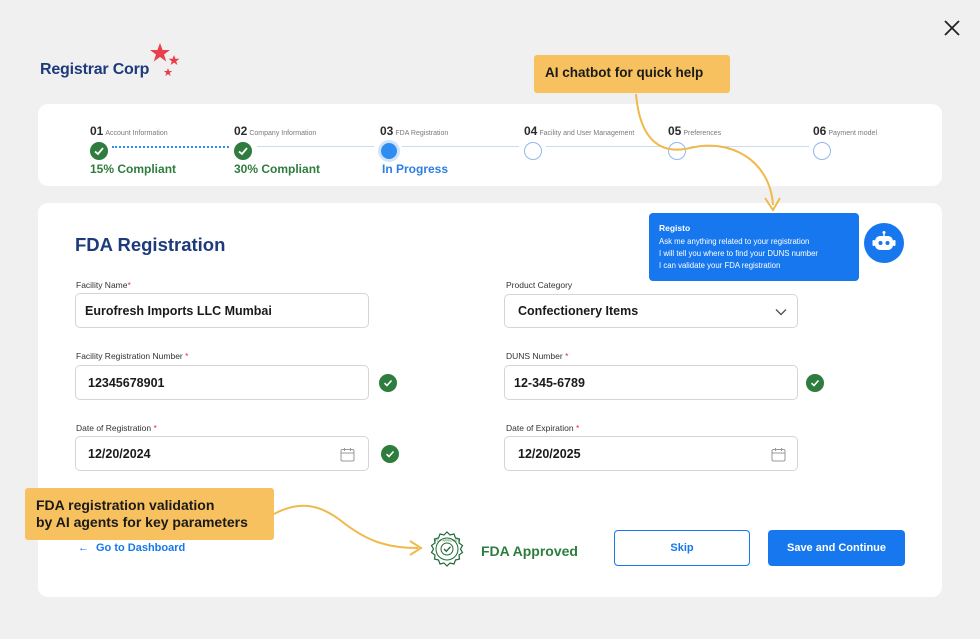 This screenshot has height=639, width=980. I want to click on facility-reg-number-input: 12345678901, so click(222, 382).